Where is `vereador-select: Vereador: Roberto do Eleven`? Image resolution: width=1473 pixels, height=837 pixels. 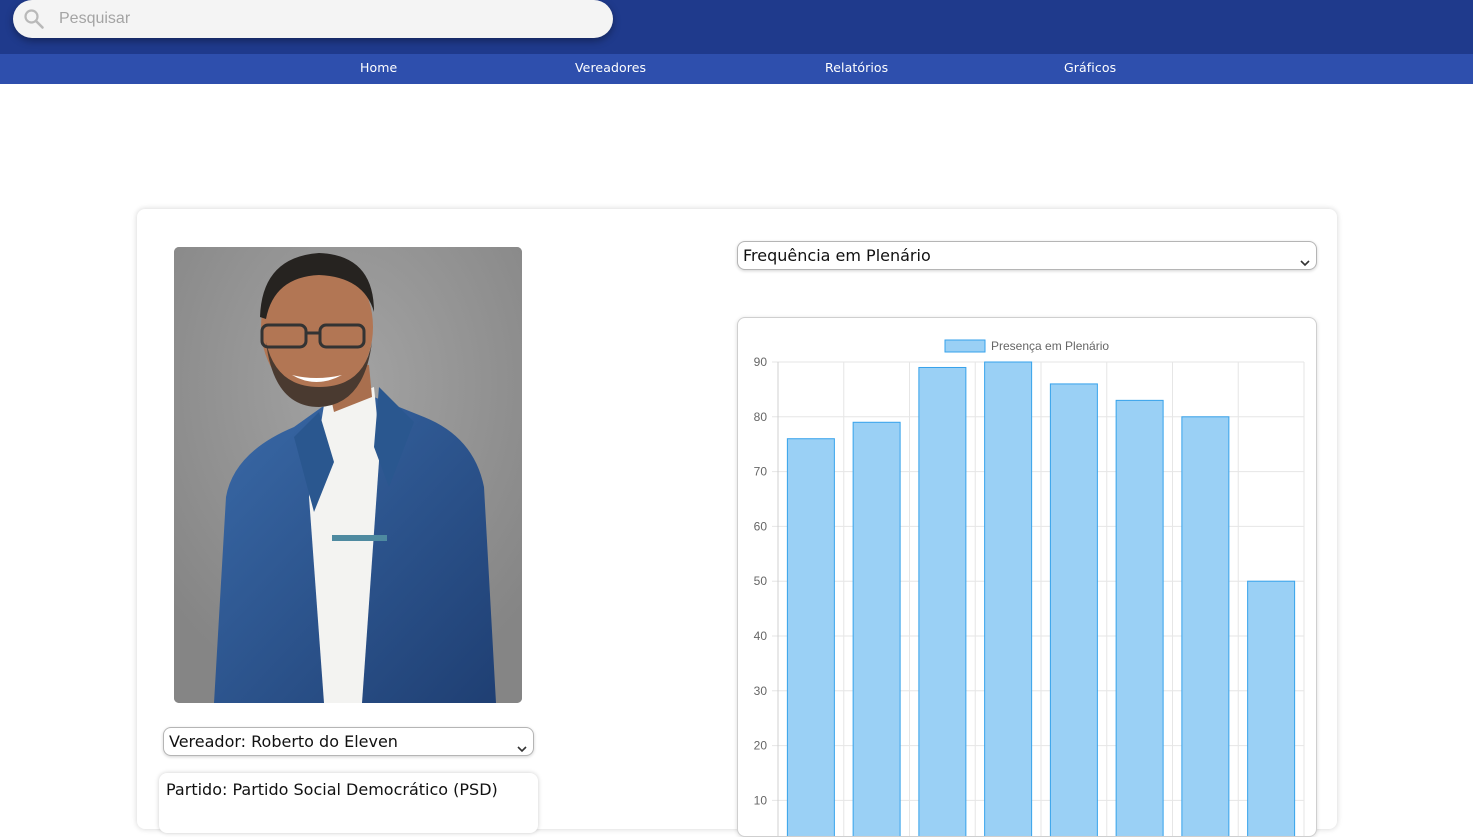
vereador-select: Vereador: Roberto do Eleven is located at coordinates (348, 741).